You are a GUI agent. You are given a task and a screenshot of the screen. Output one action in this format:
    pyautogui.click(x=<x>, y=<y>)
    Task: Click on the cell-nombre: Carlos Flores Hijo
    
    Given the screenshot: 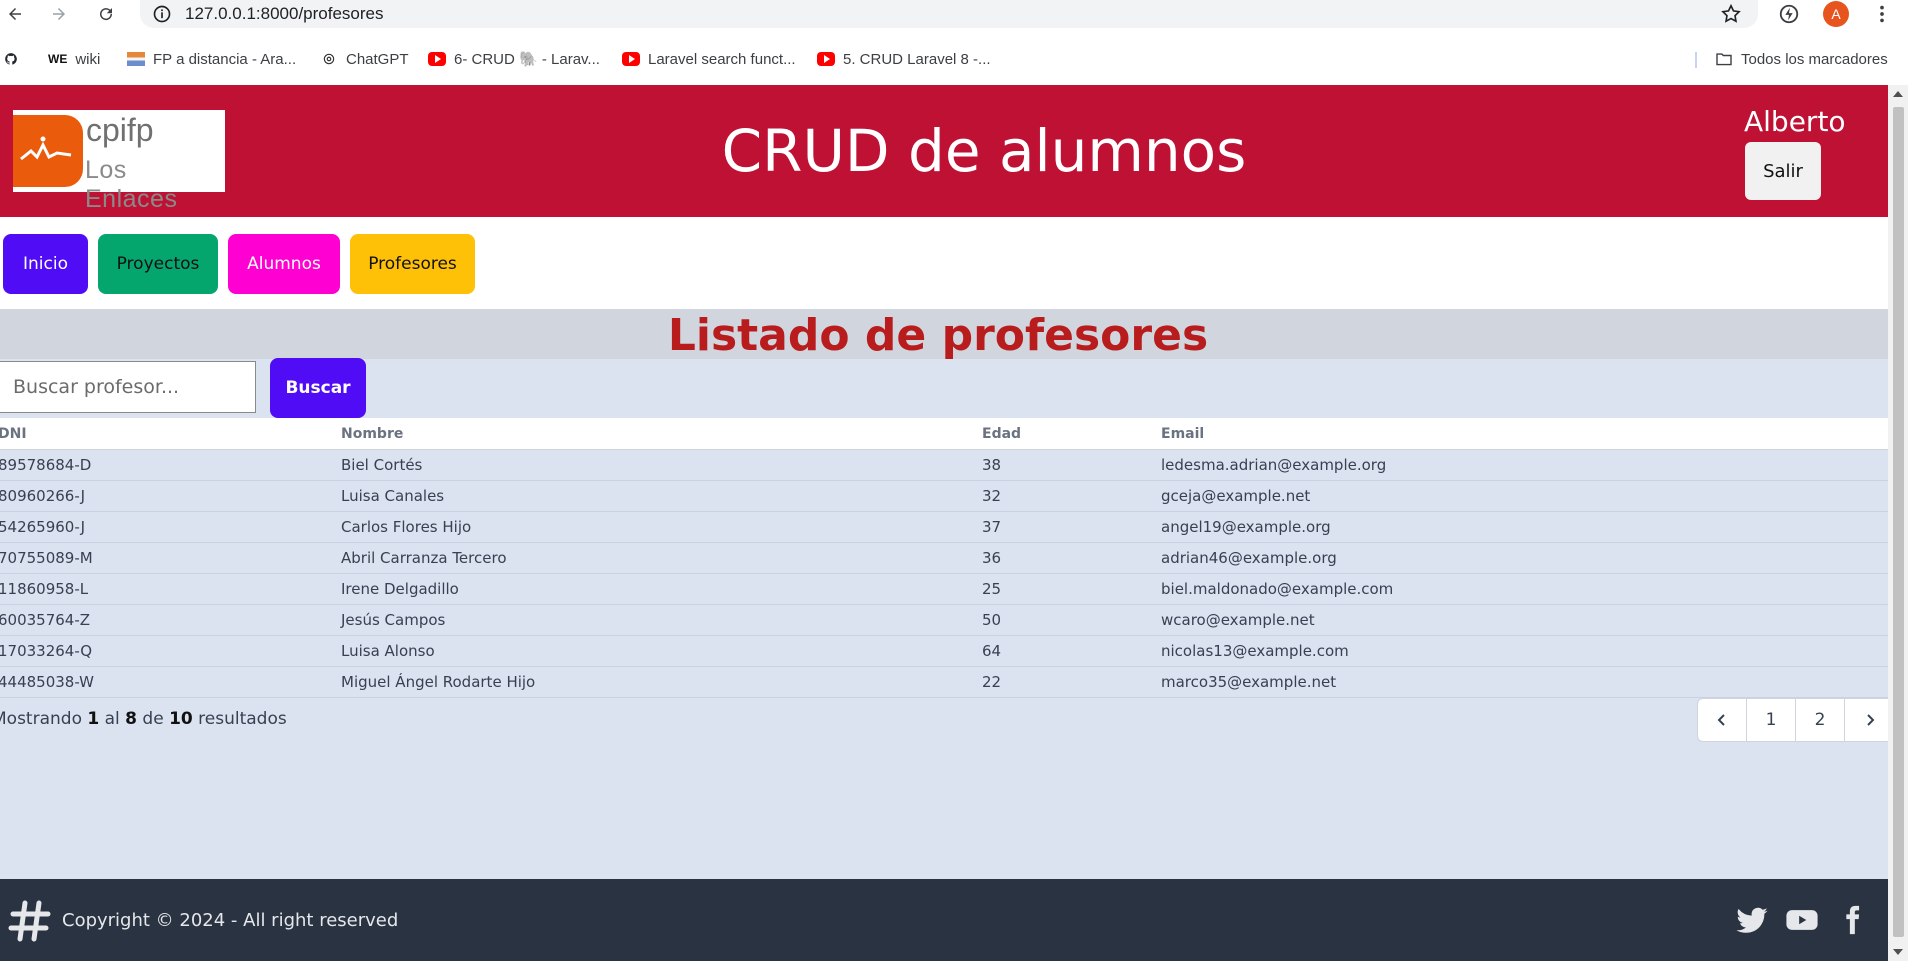 What is the action you would take?
    pyautogui.click(x=406, y=527)
    